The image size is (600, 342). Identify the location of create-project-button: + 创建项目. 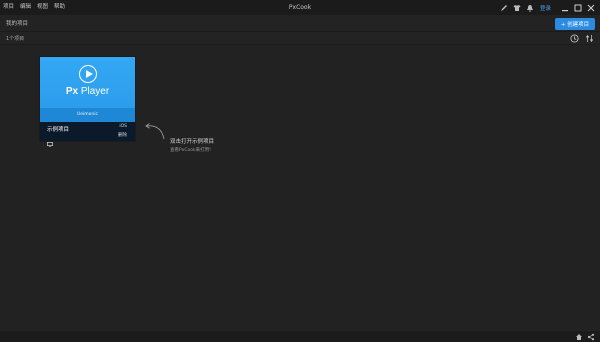
(575, 24).